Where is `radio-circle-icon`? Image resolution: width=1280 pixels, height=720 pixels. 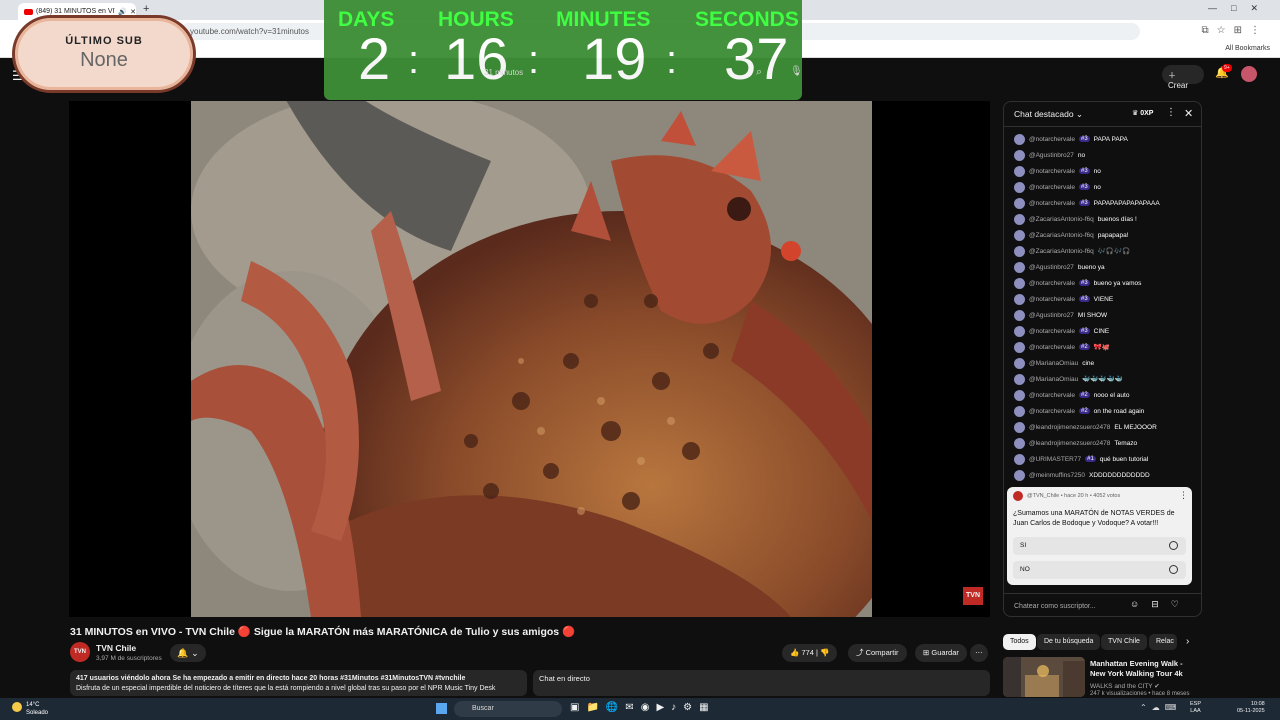
radio-circle-icon is located at coordinates (1173, 545).